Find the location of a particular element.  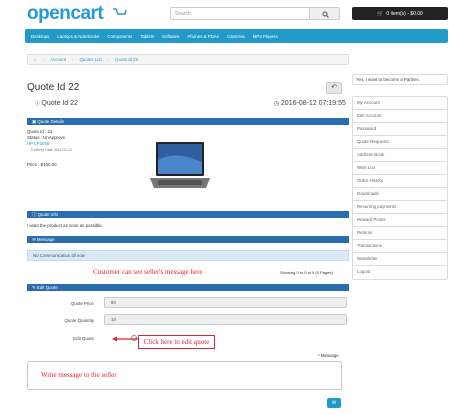

cart-logo-icon is located at coordinates (120, 11).